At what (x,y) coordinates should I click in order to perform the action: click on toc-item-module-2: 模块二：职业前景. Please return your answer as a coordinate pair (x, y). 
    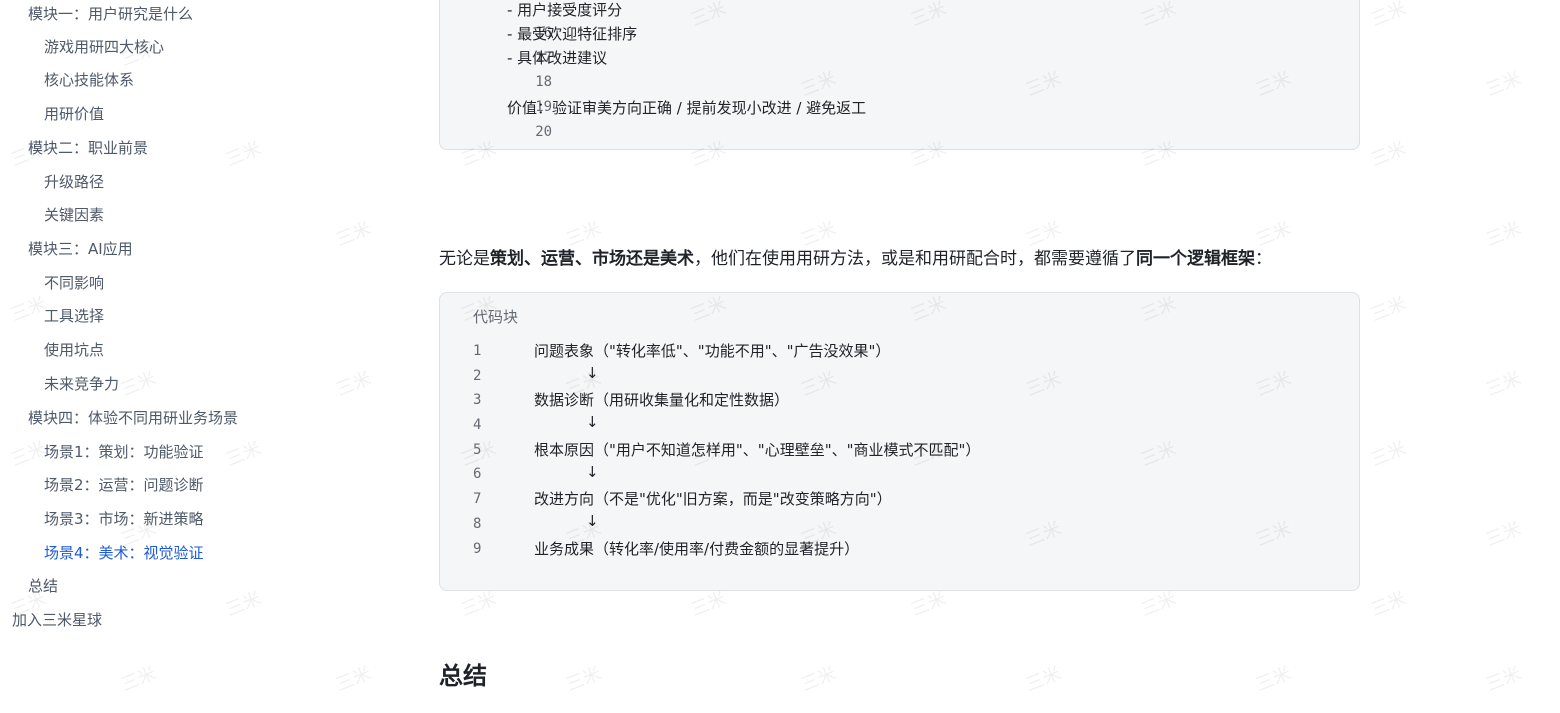
    Looking at the image, I should click on (88, 148).